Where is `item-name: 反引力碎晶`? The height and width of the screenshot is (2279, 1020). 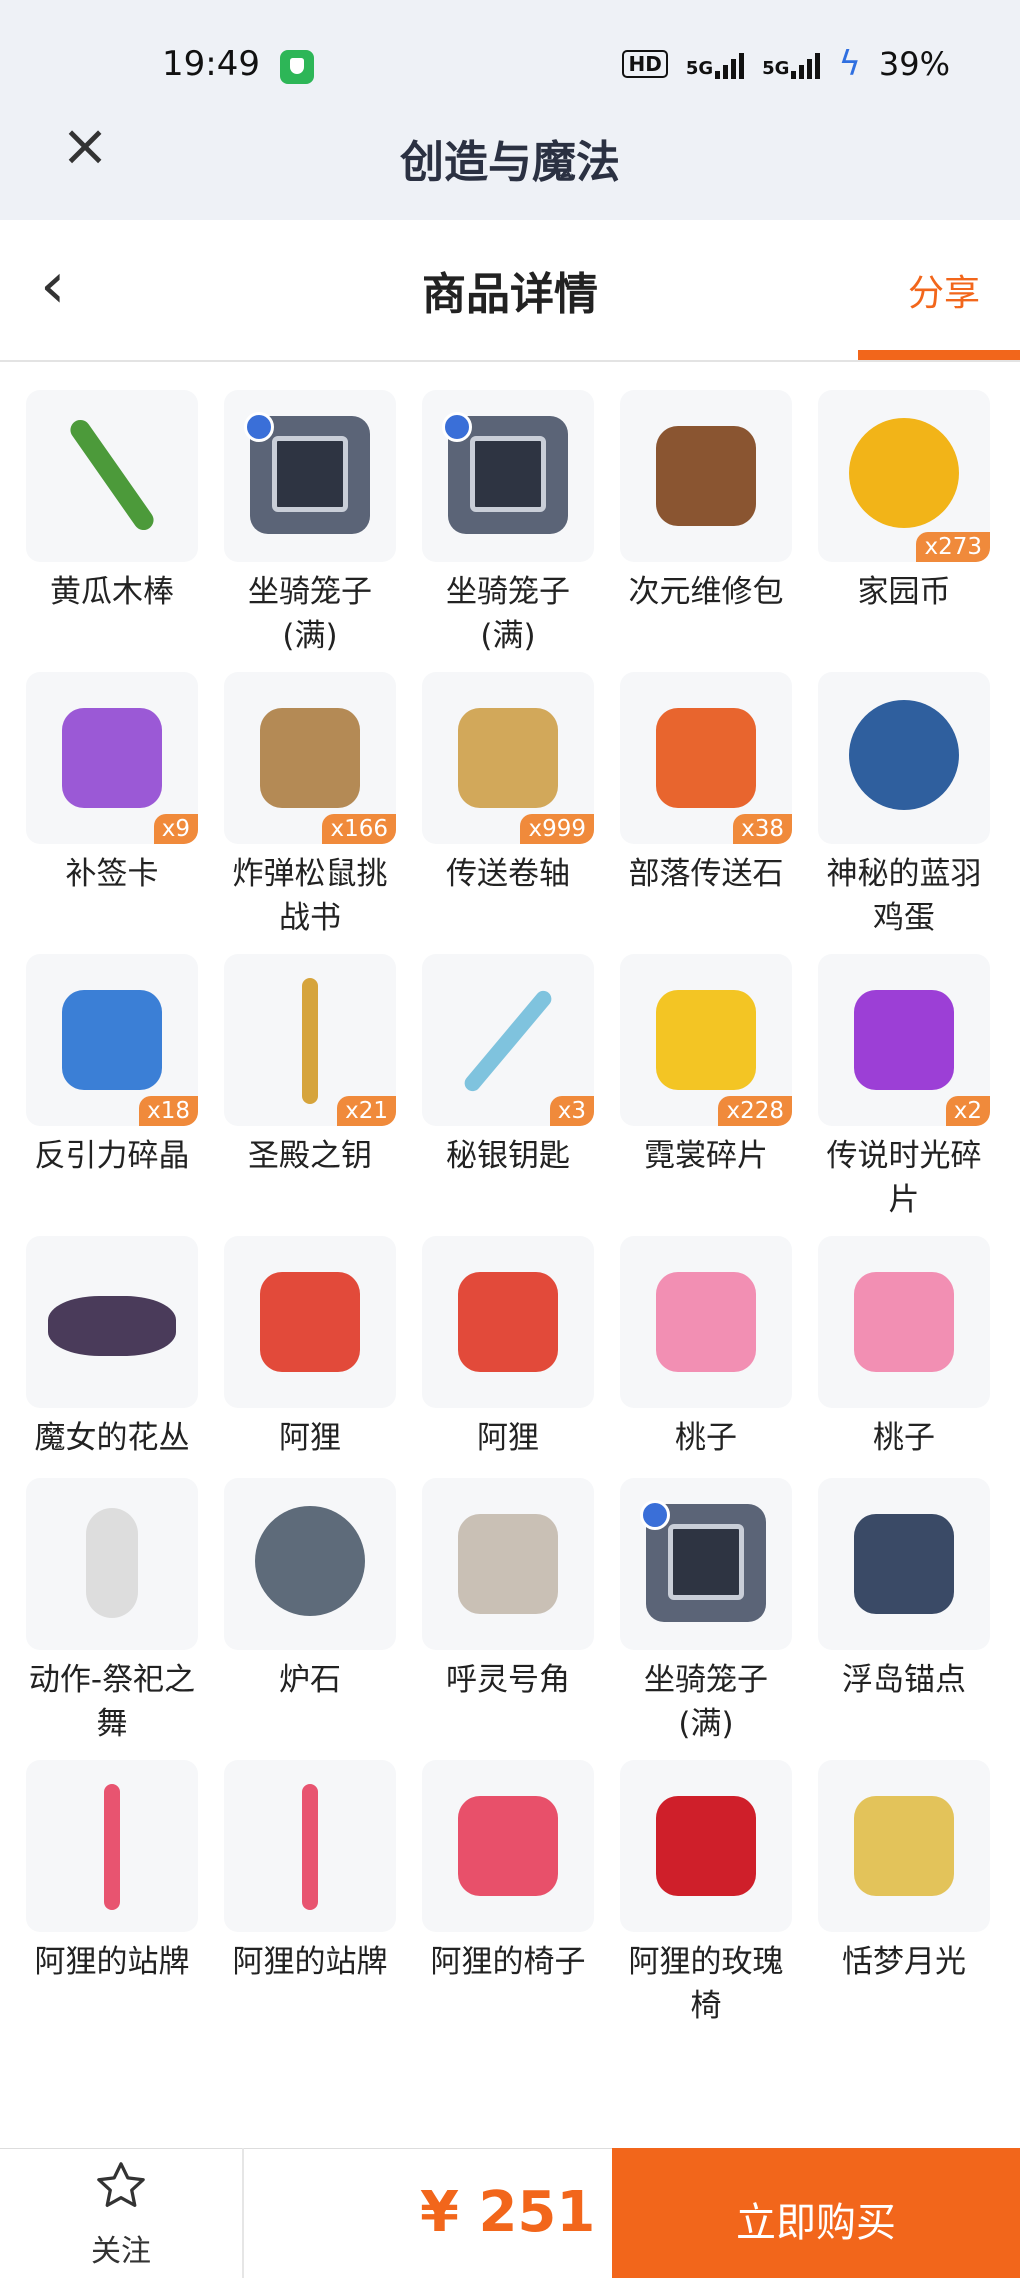 item-name: 反引力碎晶 is located at coordinates (112, 1156).